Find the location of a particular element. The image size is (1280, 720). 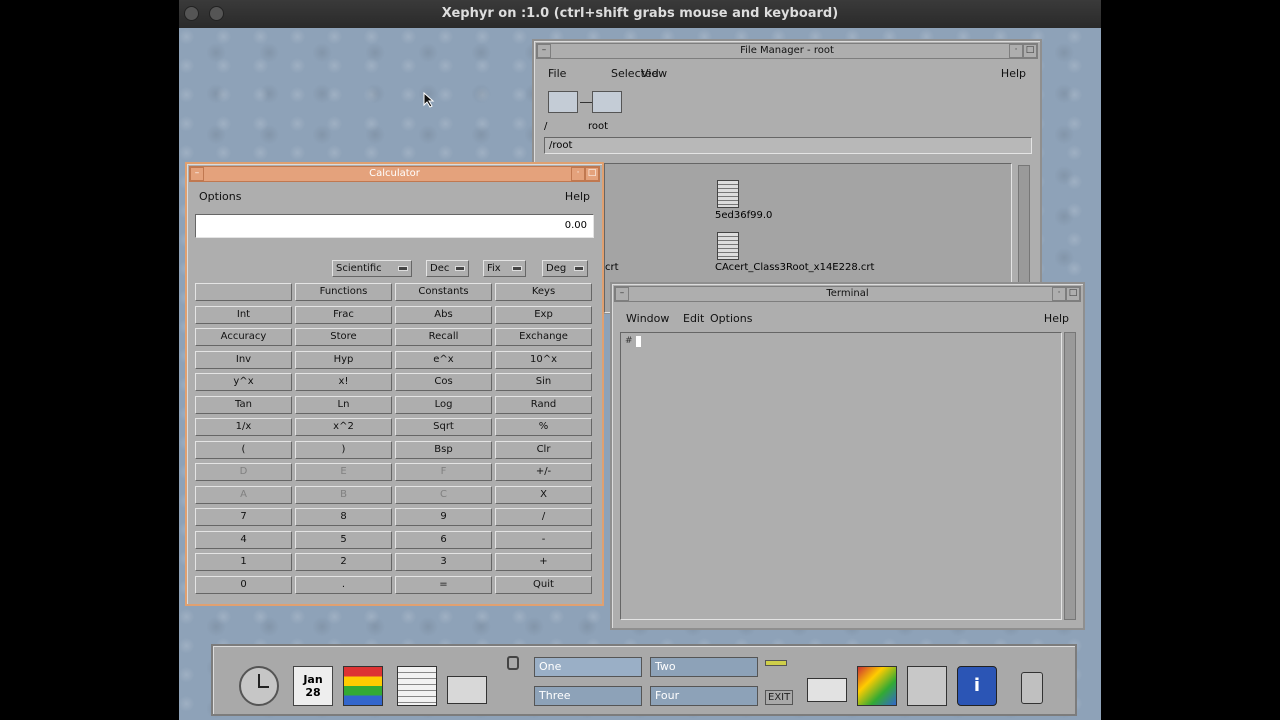

trig-select: Deg is located at coordinates (565, 268).